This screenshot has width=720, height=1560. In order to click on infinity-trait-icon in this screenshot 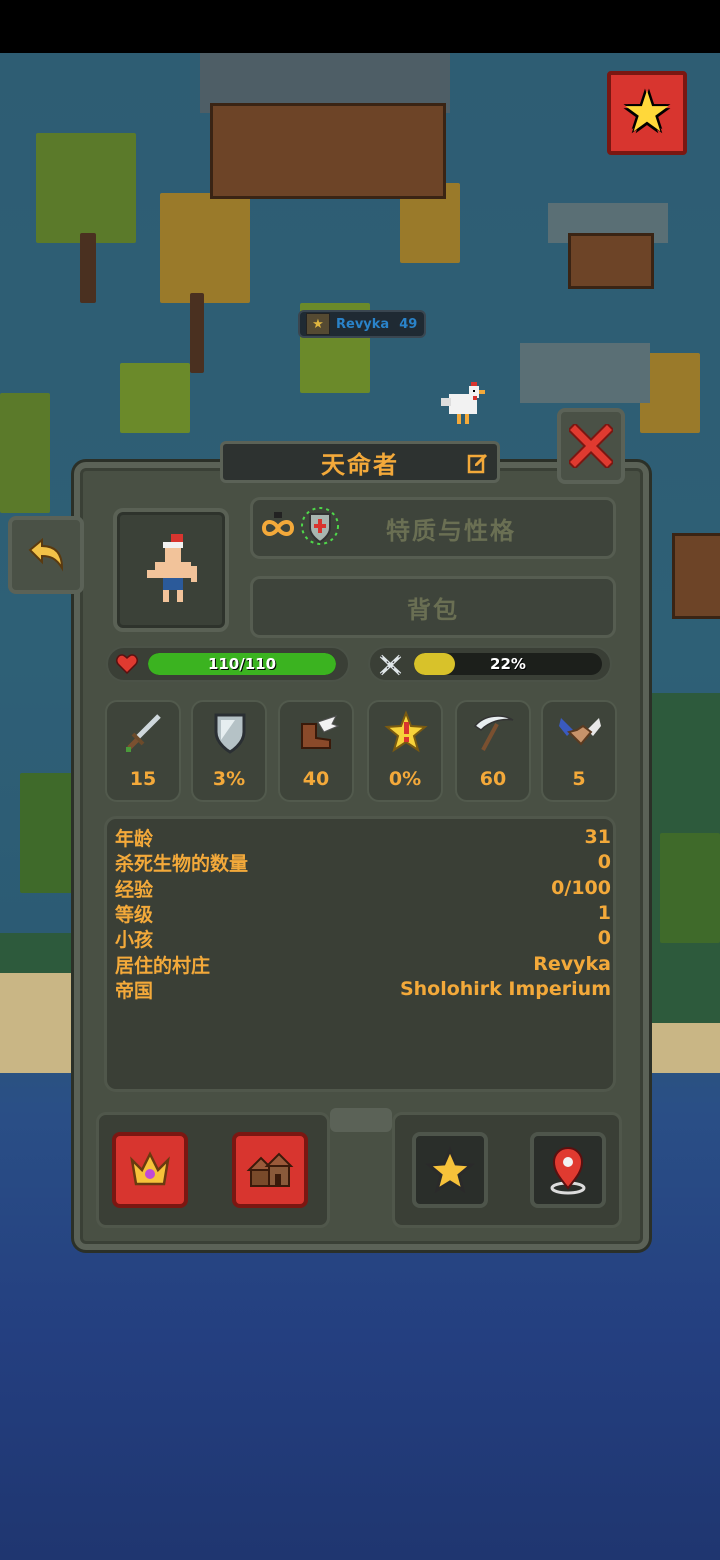, I will do `click(278, 524)`.